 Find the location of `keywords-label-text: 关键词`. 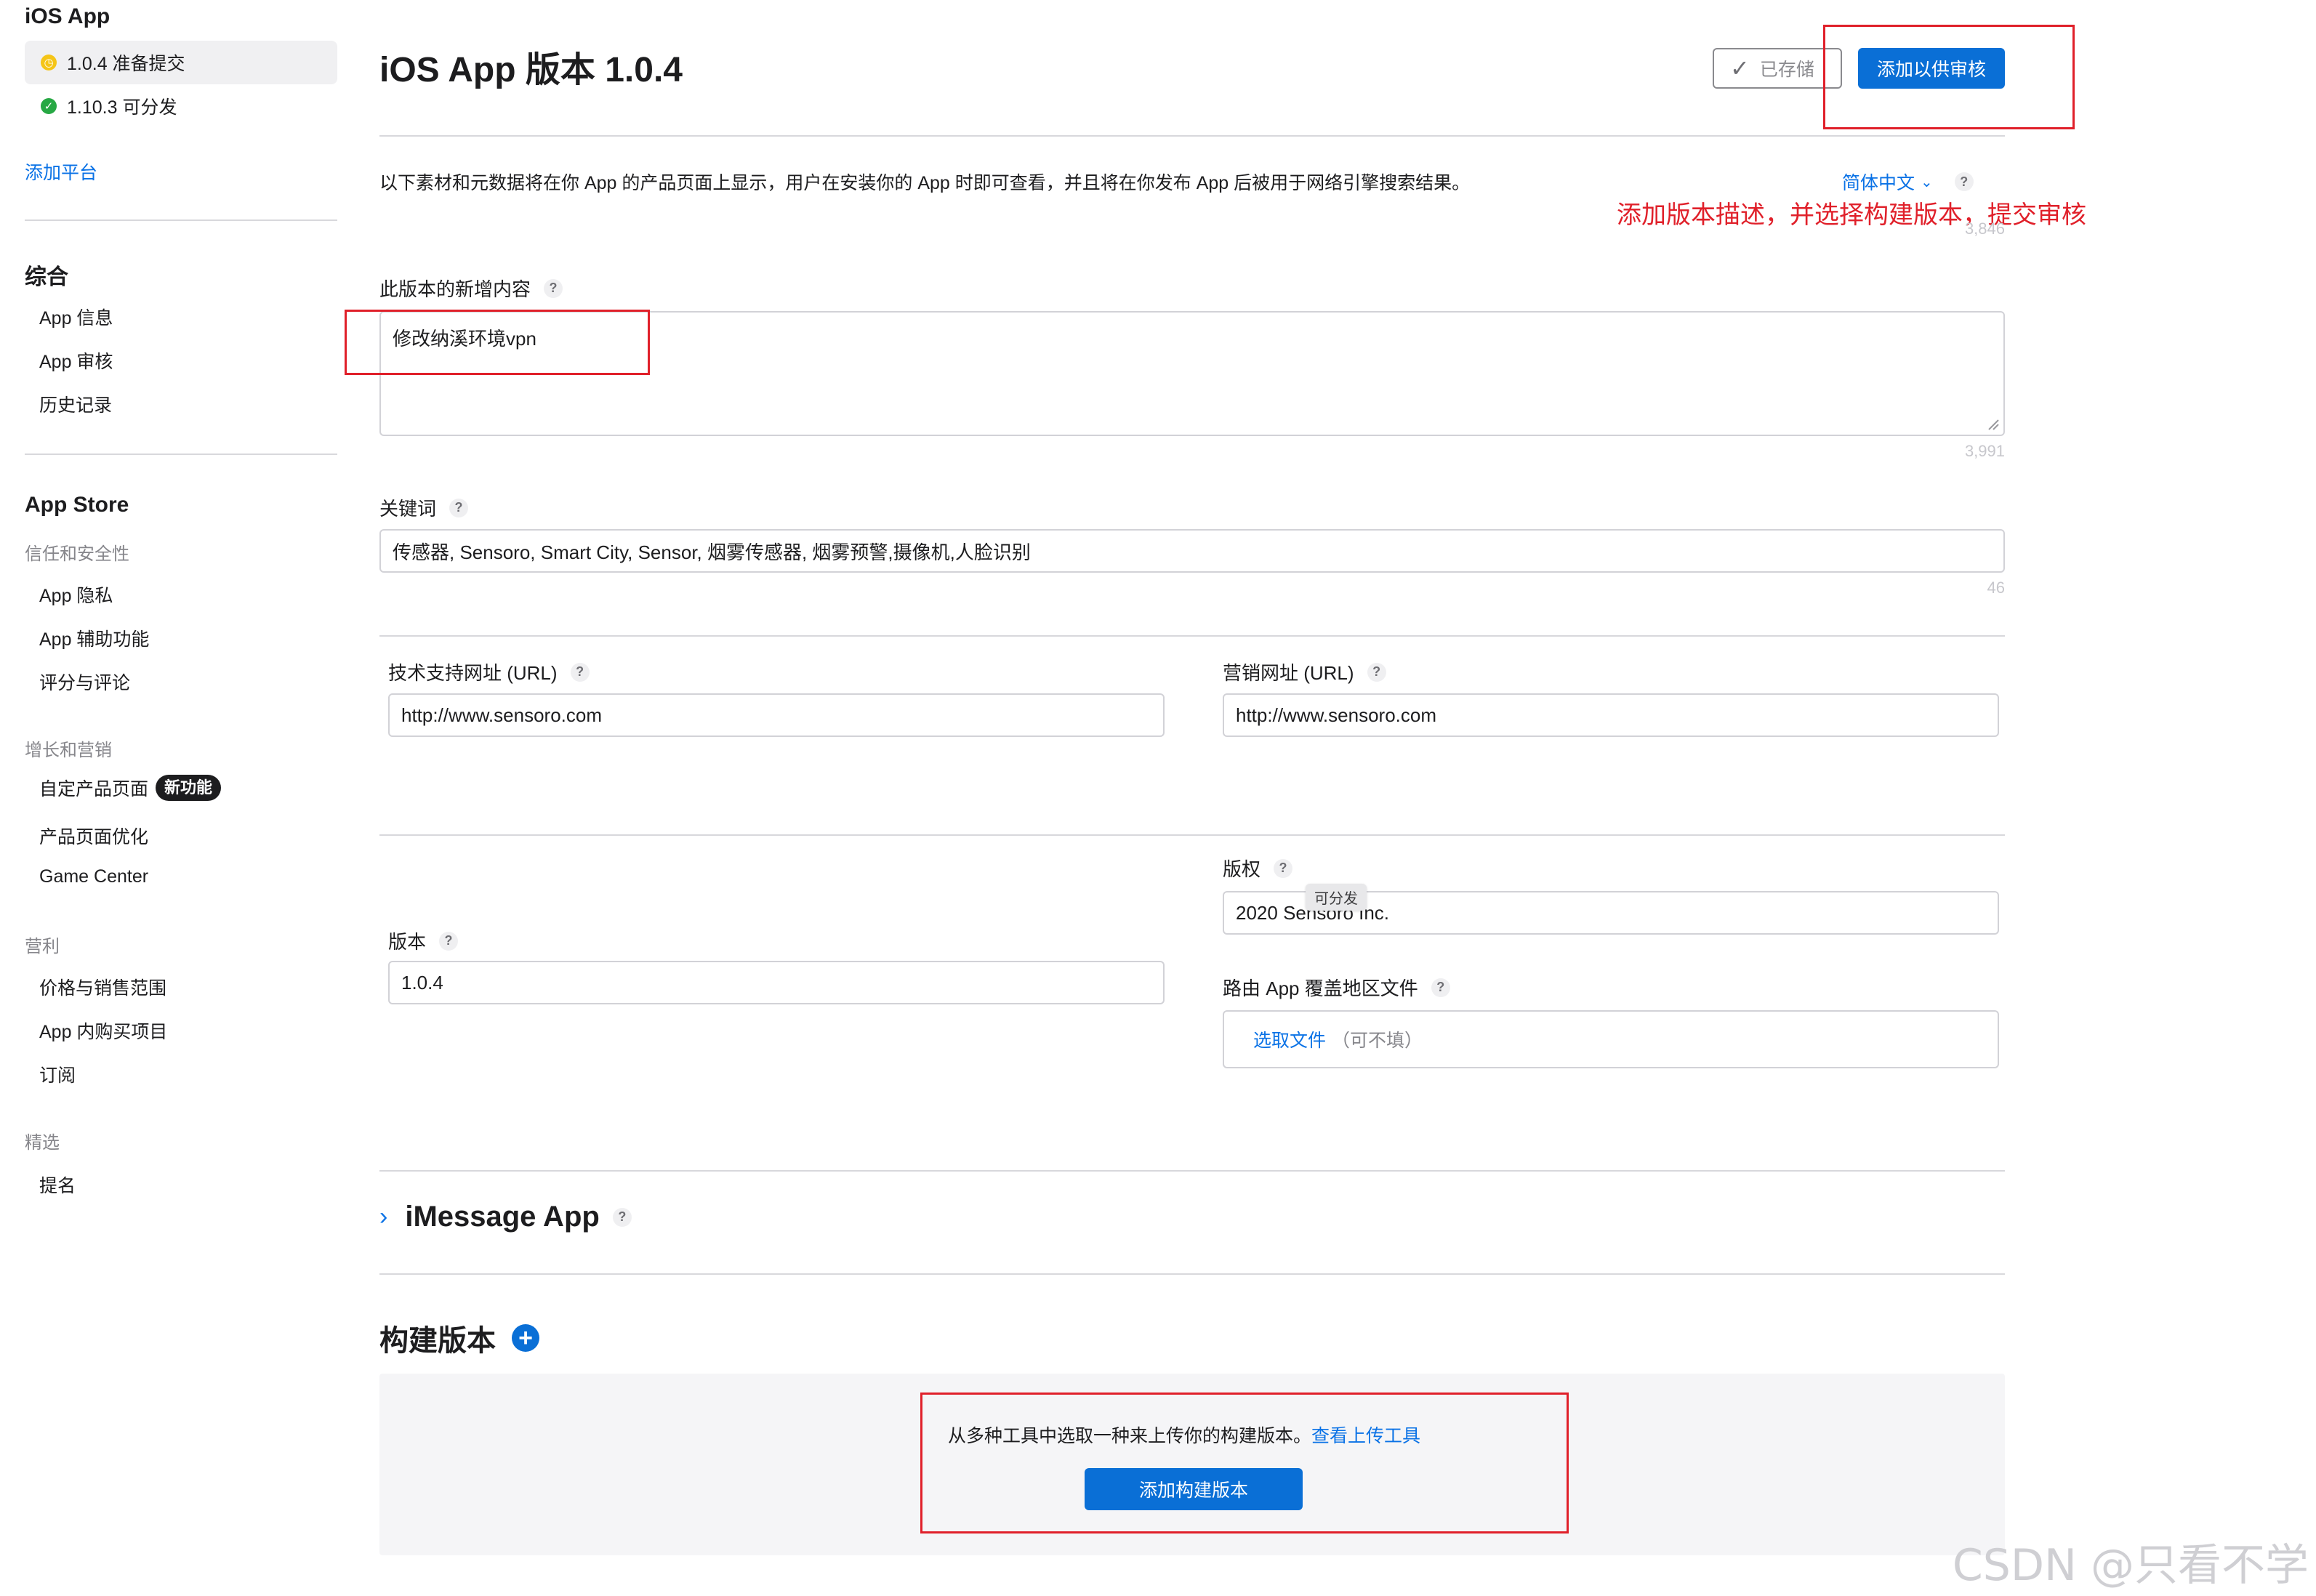

keywords-label-text: 关键词 is located at coordinates (408, 509).